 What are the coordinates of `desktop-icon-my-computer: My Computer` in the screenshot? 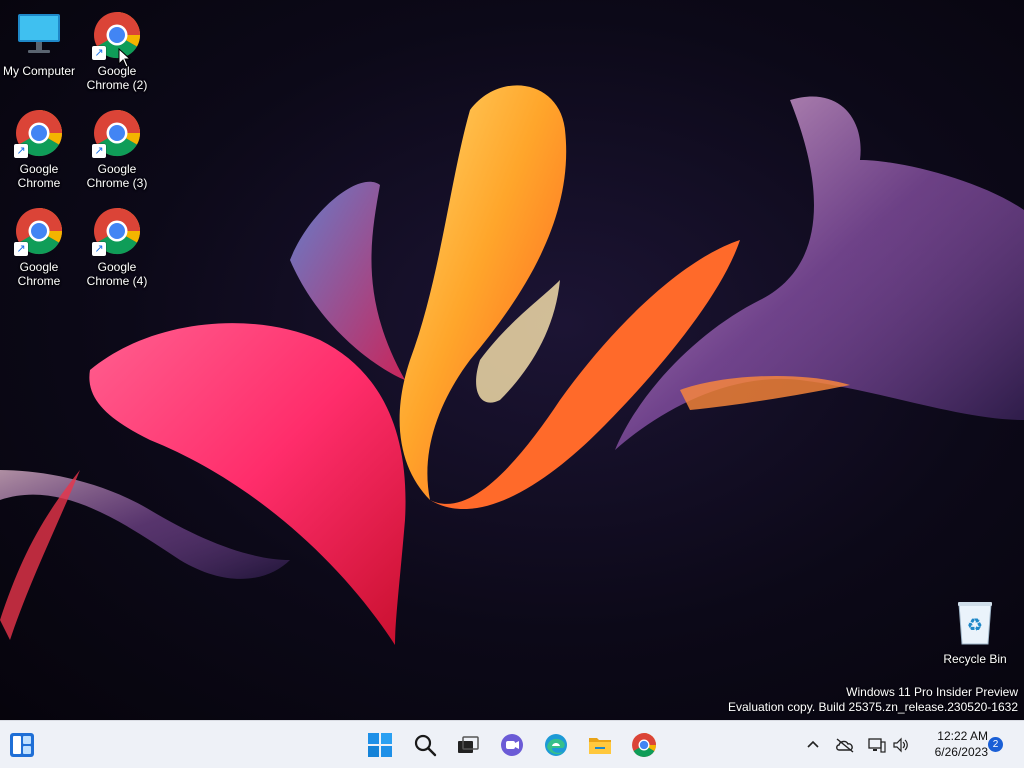 It's located at (39, 52).